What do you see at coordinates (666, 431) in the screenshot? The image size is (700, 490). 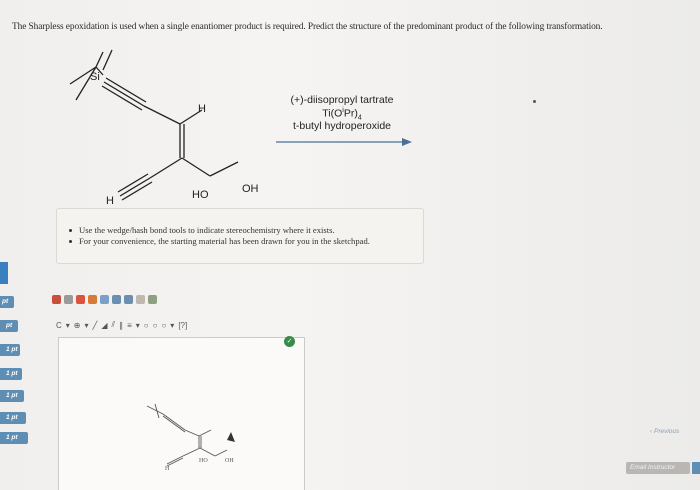 I see `previous-label: Previous` at bounding box center [666, 431].